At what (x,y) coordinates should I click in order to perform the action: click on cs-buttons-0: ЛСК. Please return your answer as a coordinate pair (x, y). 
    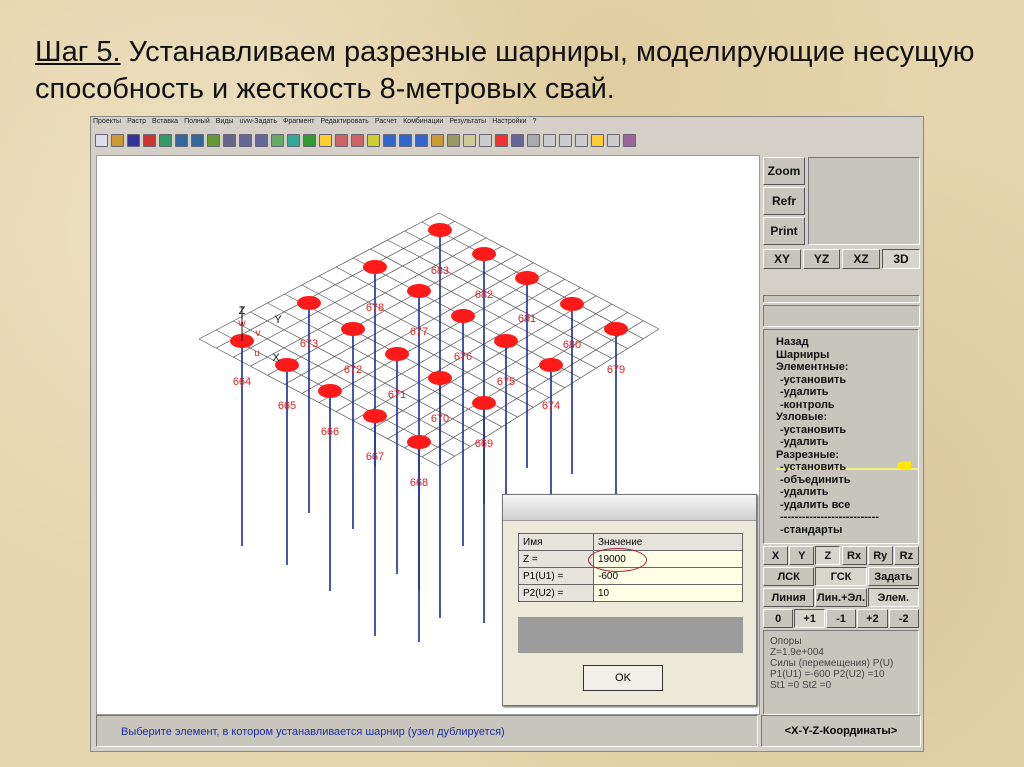
    Looking at the image, I should click on (789, 576).